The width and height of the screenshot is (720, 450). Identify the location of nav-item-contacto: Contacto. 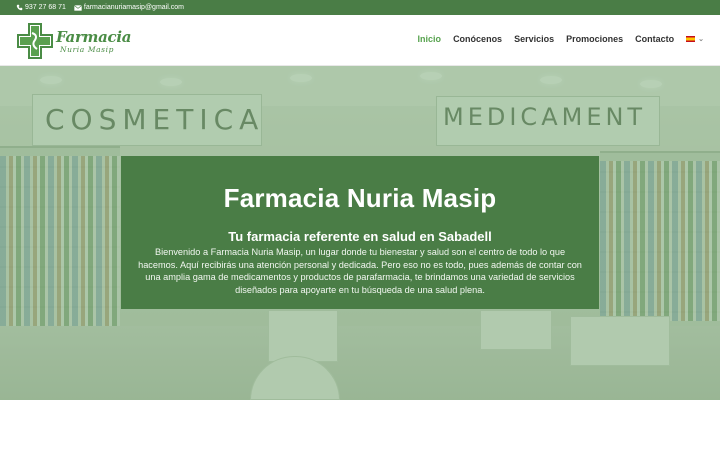
(654, 39).